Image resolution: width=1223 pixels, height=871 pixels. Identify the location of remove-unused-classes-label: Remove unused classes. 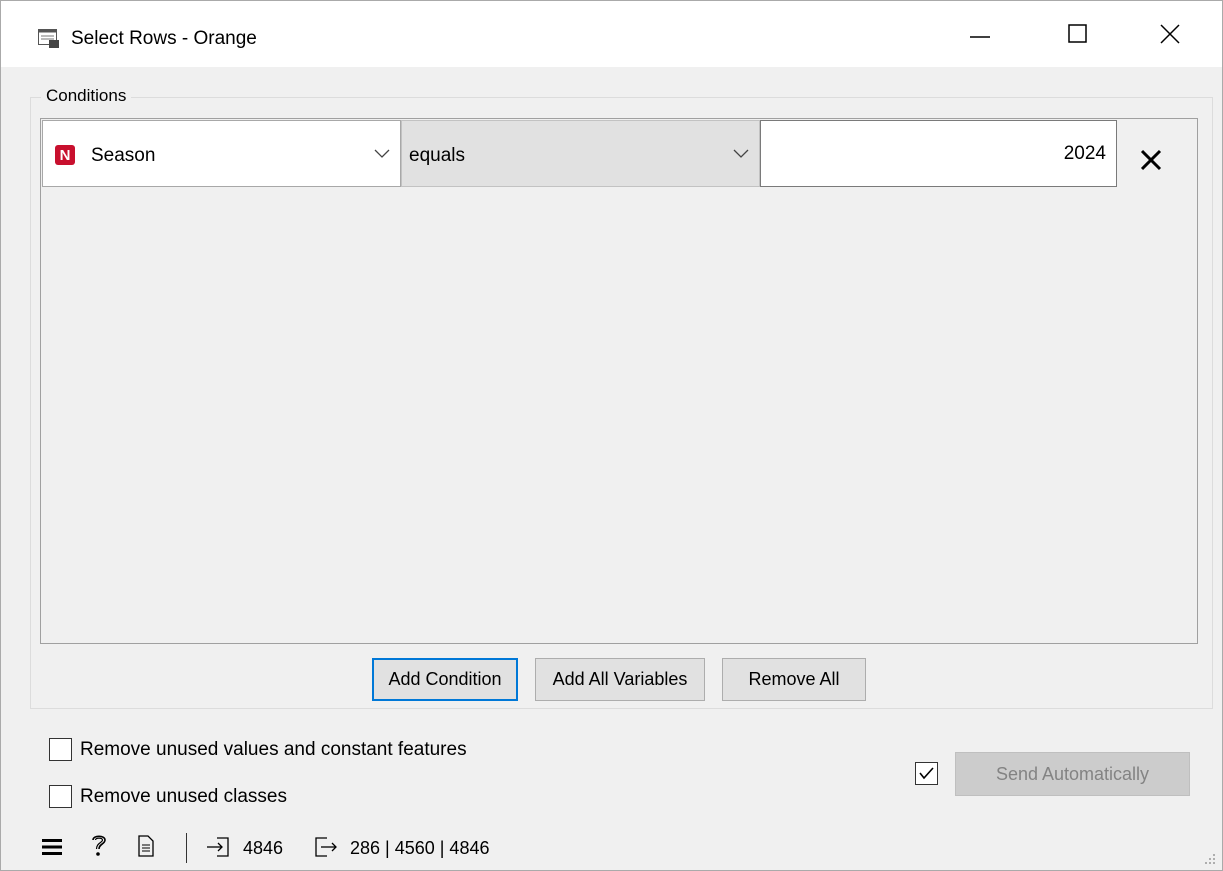
(183, 796).